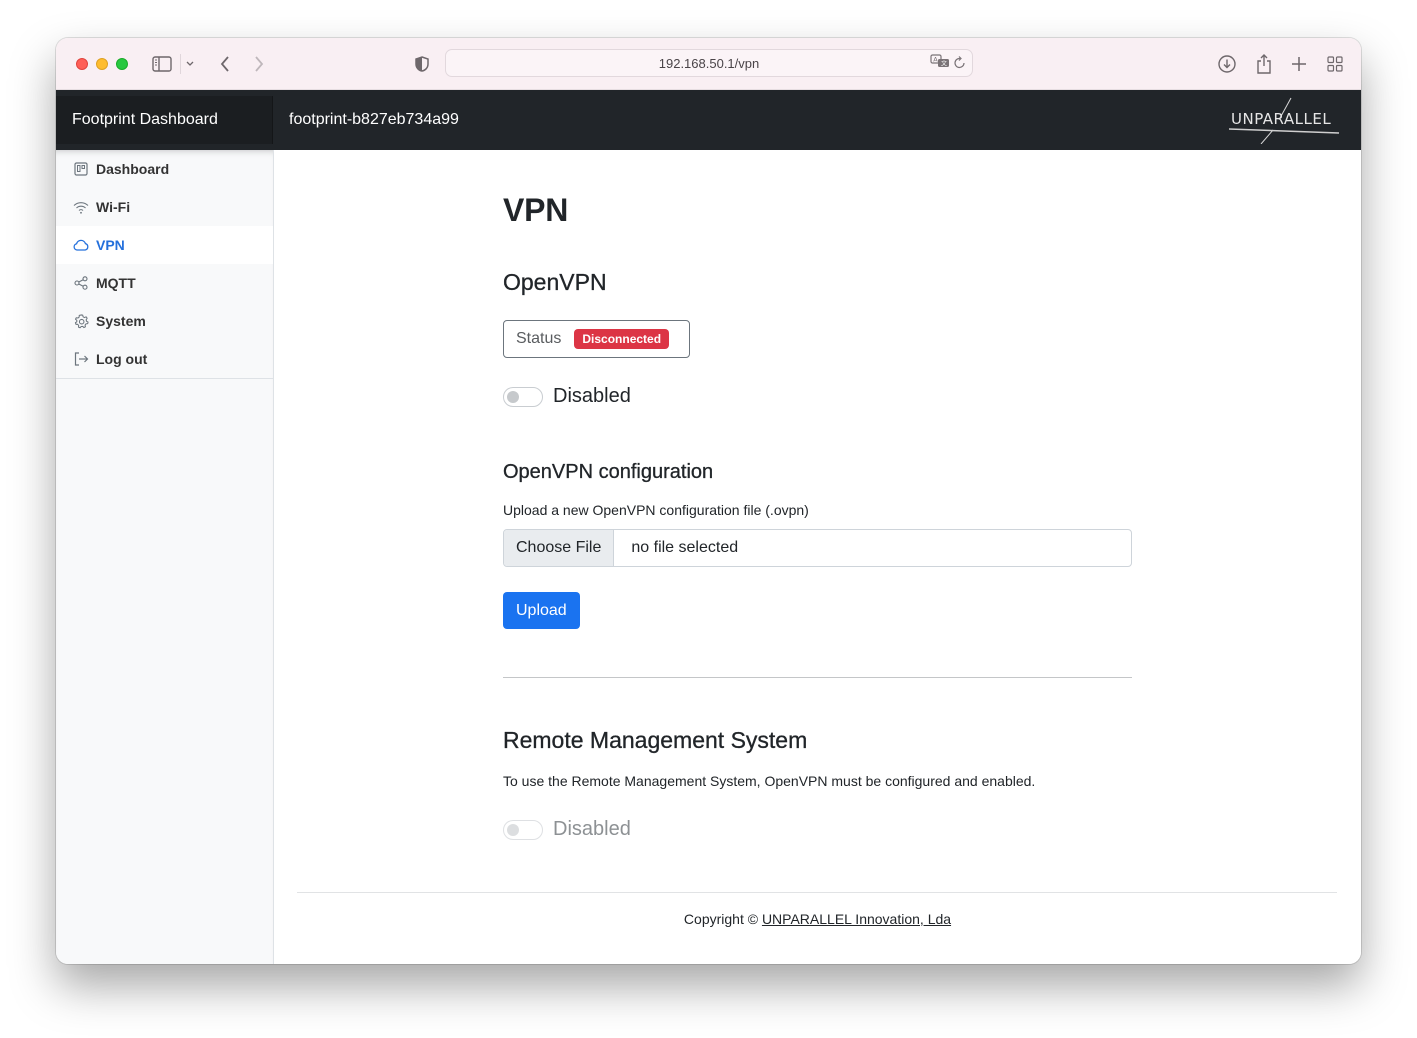  I want to click on sidebar: Dashboard Wi-Fi VPN MQTT System Log out, so click(165, 557).